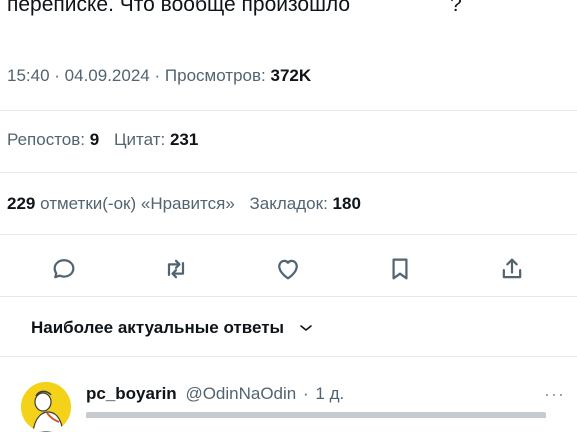  I want to click on replies-sort-label: Наиболее актуальные ответы, so click(158, 327).